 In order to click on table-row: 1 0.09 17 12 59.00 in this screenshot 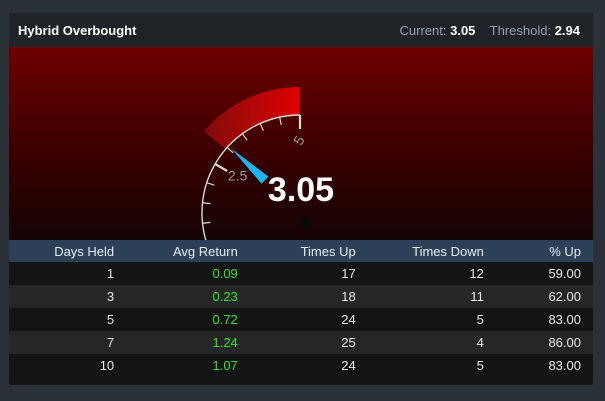, I will do `click(301, 273)`.